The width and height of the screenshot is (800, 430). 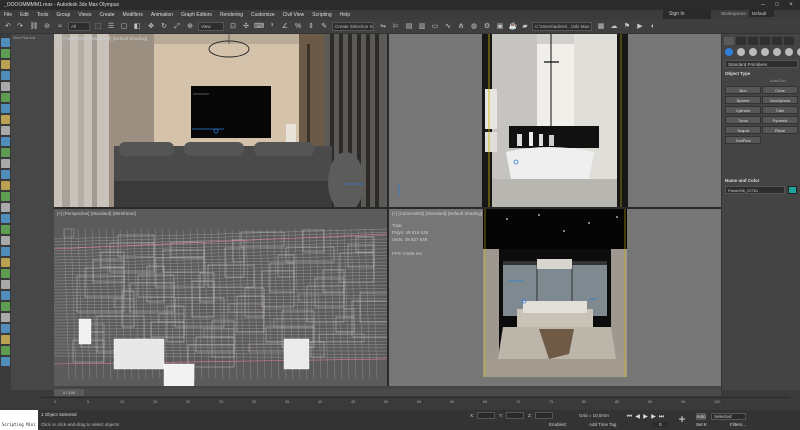 I want to click on tab-utilities, so click(x=789, y=41).